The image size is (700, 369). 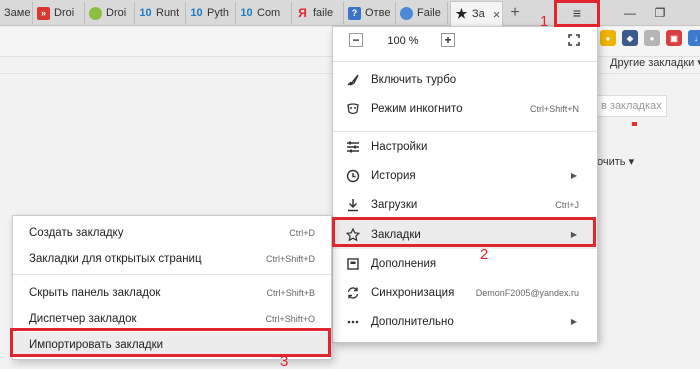 I want to click on menu-item-label: Включить турбо, so click(x=414, y=79).